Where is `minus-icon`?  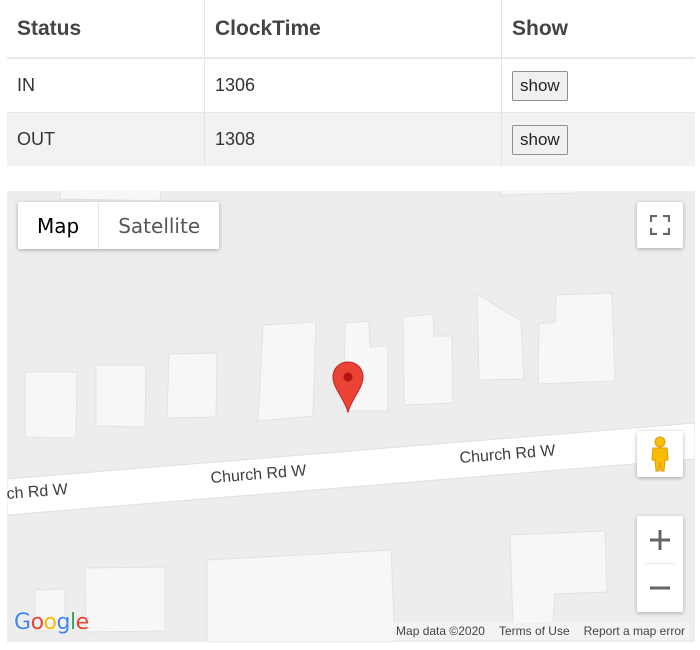 minus-icon is located at coordinates (660, 587).